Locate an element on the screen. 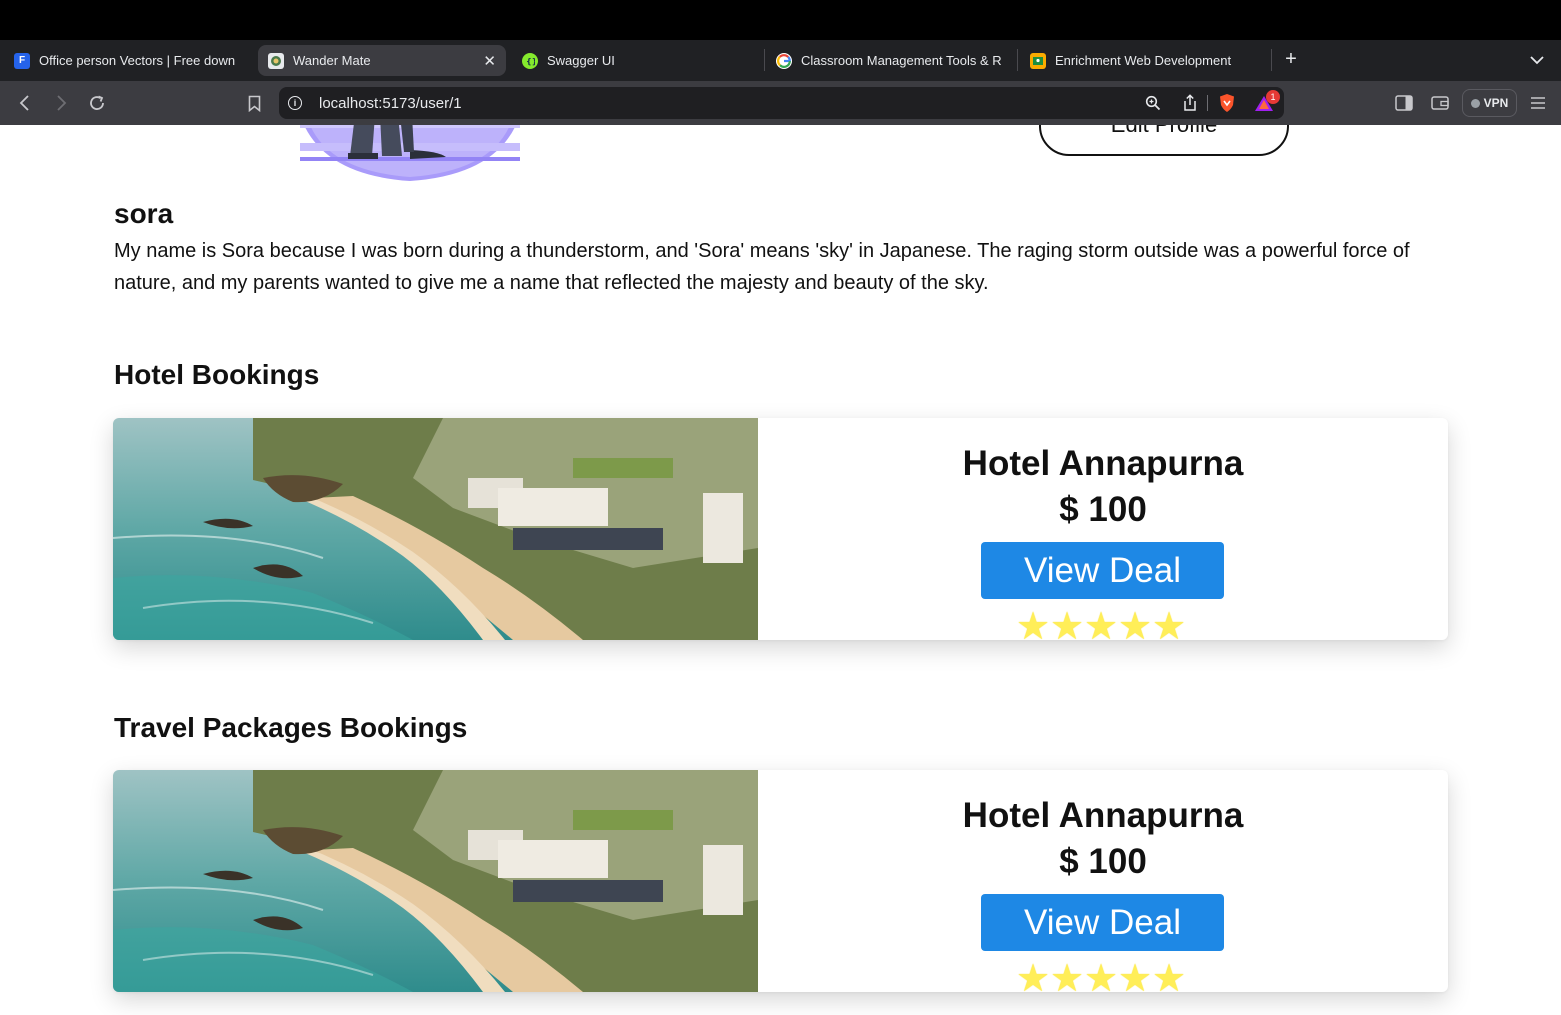 The height and width of the screenshot is (1015, 1561). hotel-name: Hotel Annapurna is located at coordinates (1103, 463).